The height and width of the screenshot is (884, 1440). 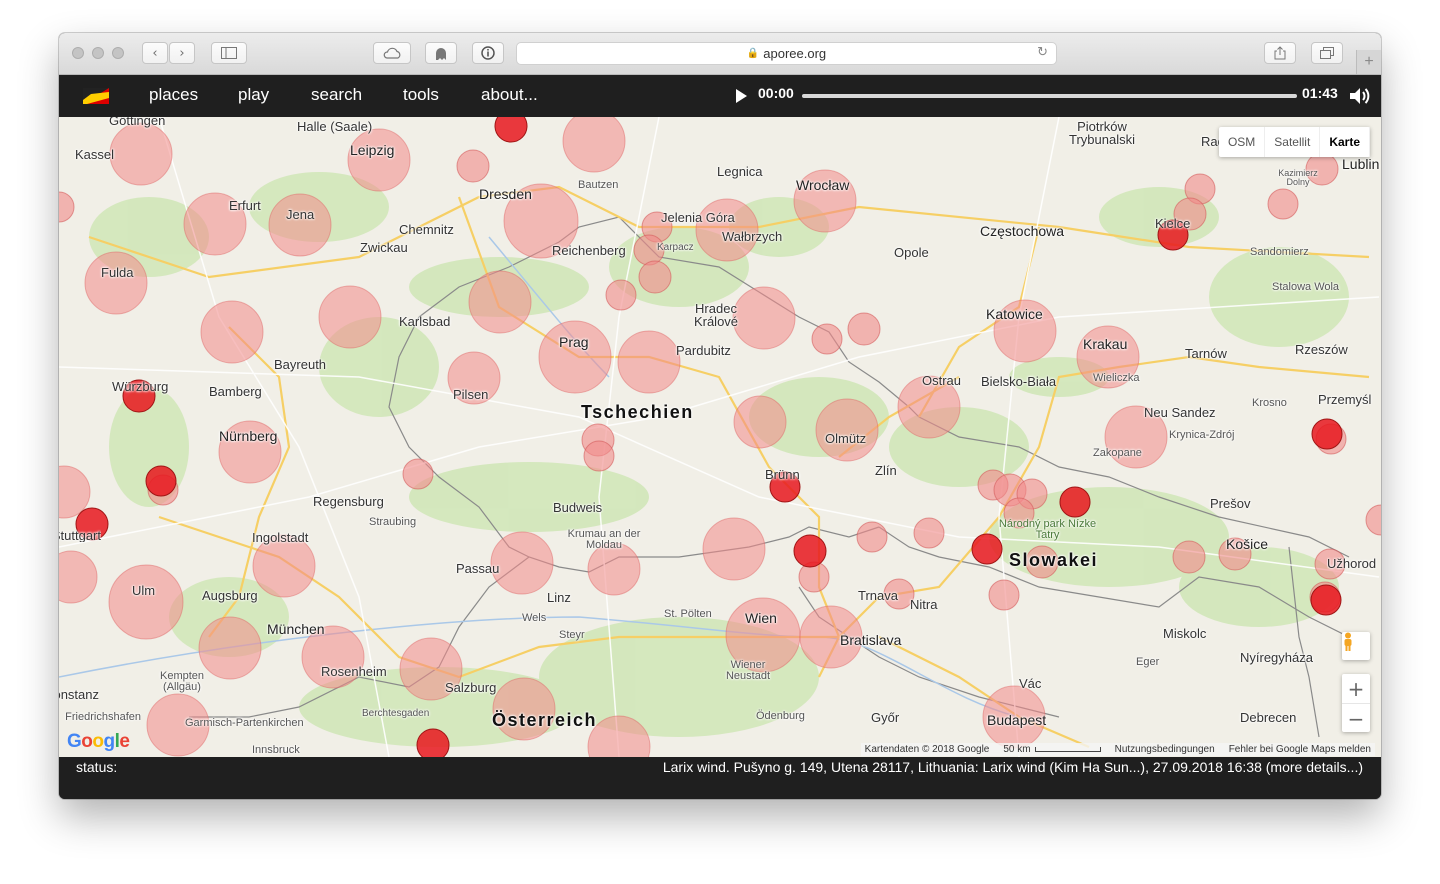 What do you see at coordinates (118, 53) in the screenshot?
I see `zoom-window-button` at bounding box center [118, 53].